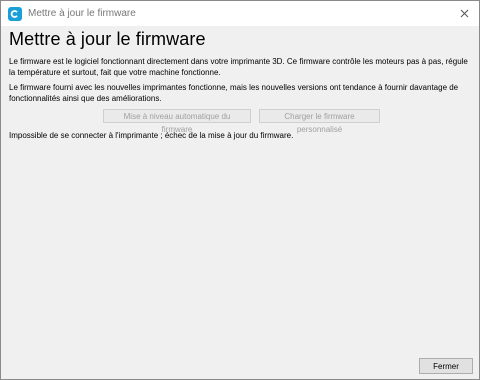 This screenshot has height=380, width=480. I want to click on window-close-button, so click(464, 13).